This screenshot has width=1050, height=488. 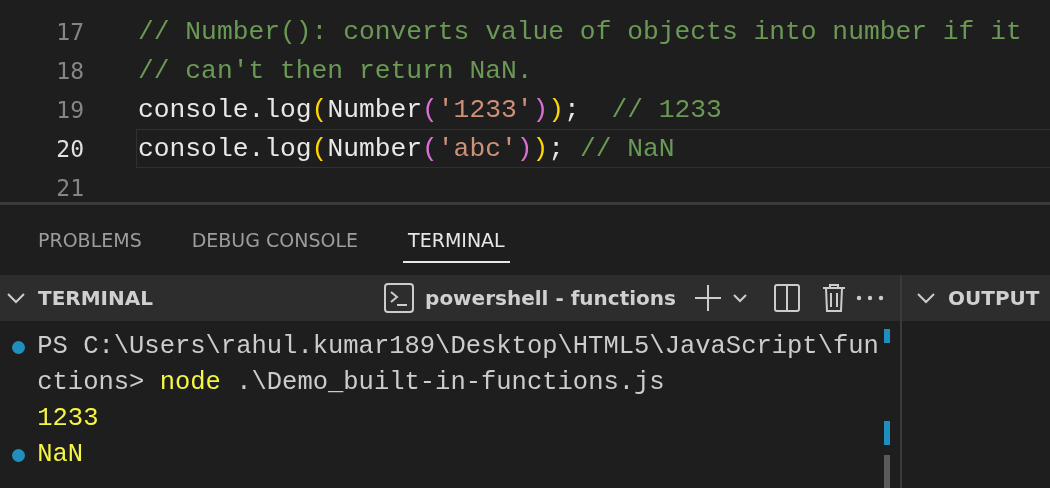 What do you see at coordinates (708, 298) in the screenshot?
I see `plus-icon` at bounding box center [708, 298].